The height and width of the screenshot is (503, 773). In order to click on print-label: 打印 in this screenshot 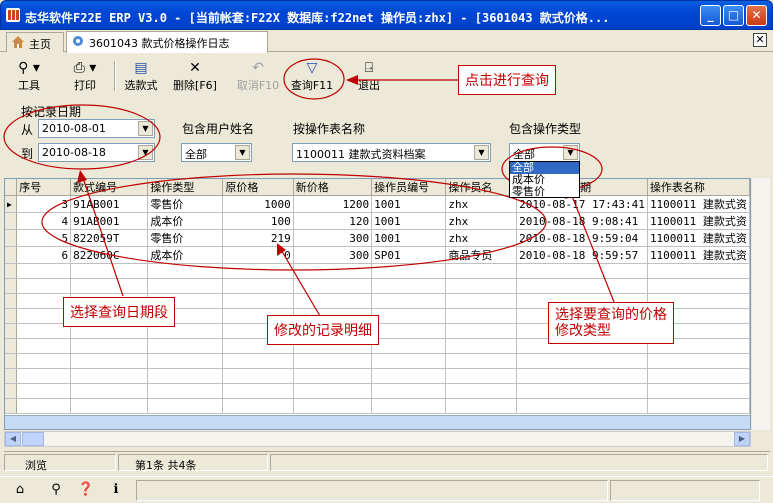, I will do `click(85, 85)`.